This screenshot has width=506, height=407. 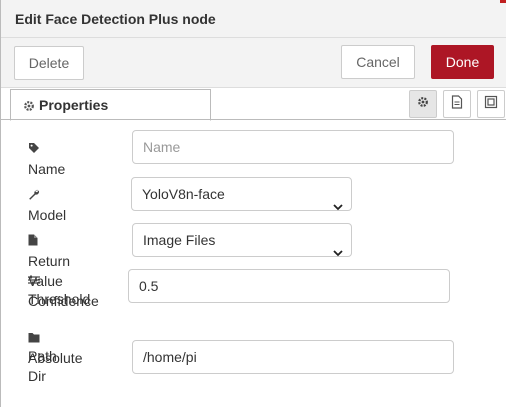 I want to click on tabs-row: Properties, so click(x=253, y=104).